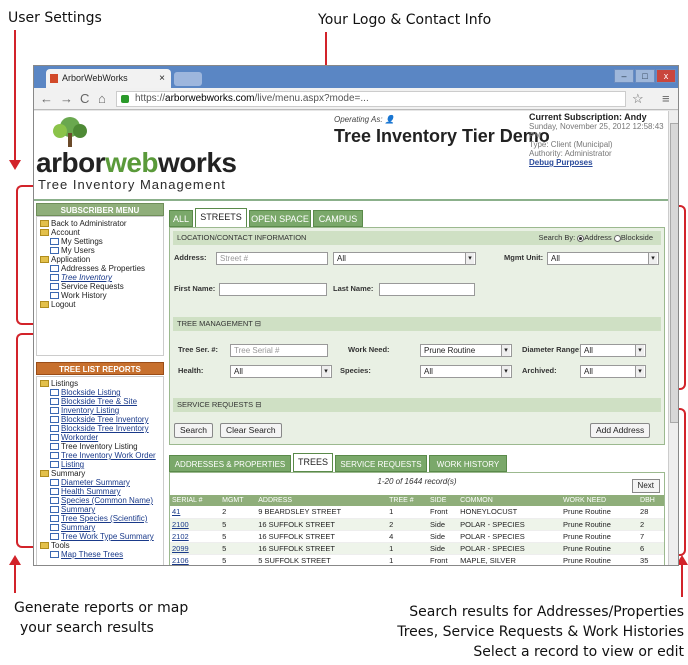  Describe the element at coordinates (624, 76) in the screenshot. I see `minimize-button: –` at that location.